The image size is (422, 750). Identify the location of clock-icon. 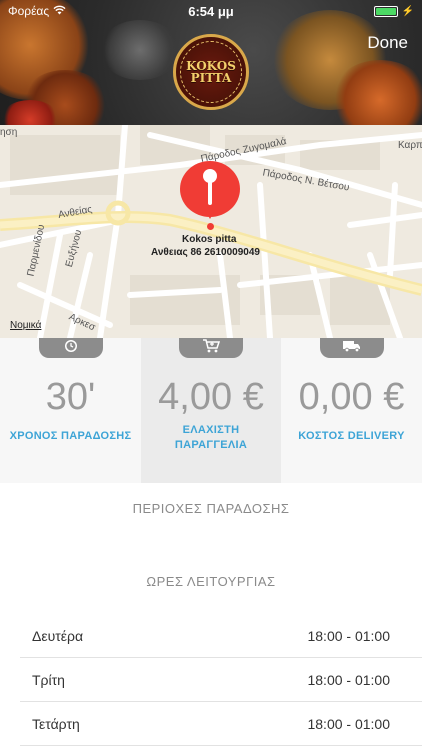
(71, 348).